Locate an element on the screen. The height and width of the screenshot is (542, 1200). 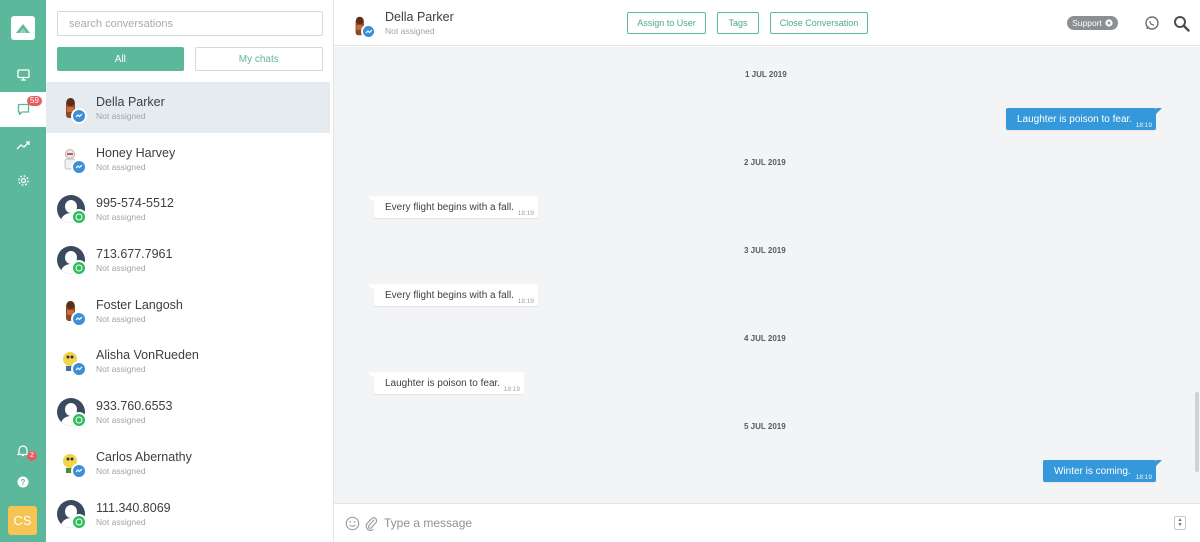
support-tag: Support is located at coordinates (1092, 23).